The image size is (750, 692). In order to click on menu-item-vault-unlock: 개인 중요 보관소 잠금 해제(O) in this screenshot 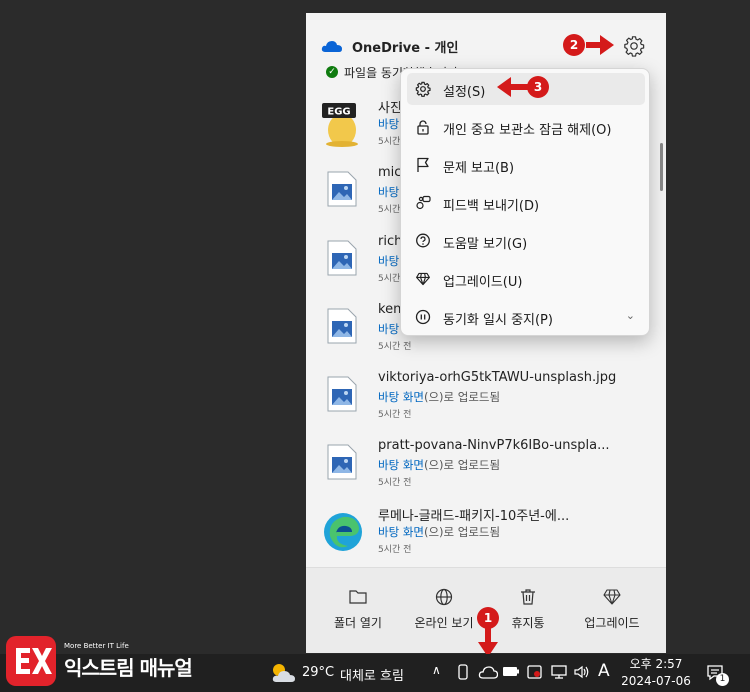, I will do `click(526, 127)`.